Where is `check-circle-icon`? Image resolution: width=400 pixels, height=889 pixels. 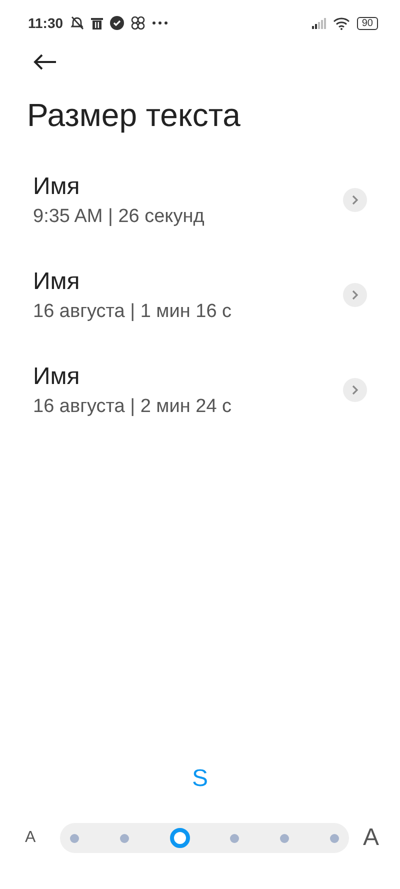 check-circle-icon is located at coordinates (117, 23).